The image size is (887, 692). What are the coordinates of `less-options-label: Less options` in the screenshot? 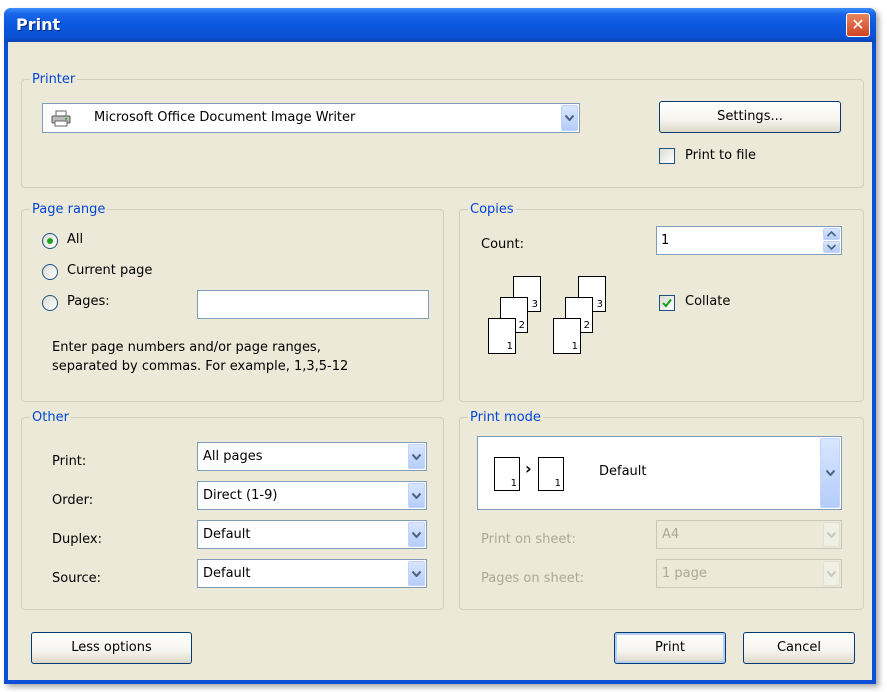 It's located at (111, 647).